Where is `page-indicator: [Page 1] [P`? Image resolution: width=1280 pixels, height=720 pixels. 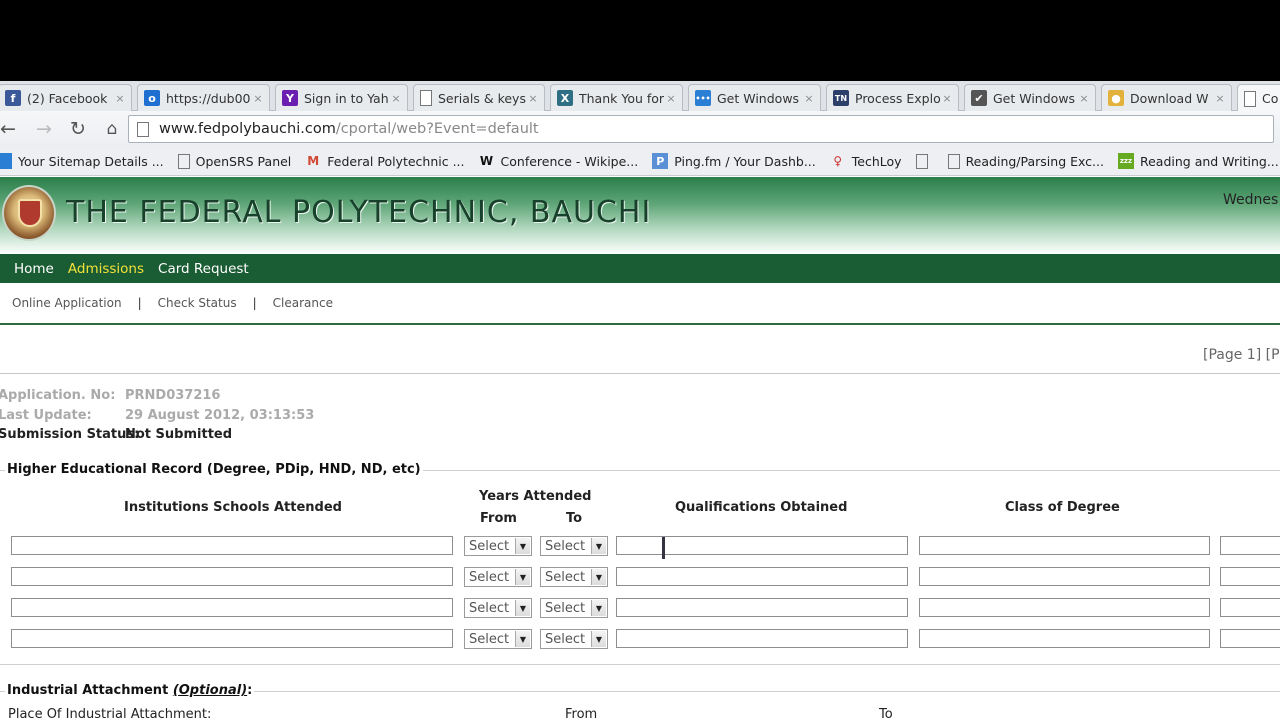
page-indicator: [Page 1] [P is located at coordinates (1241, 355).